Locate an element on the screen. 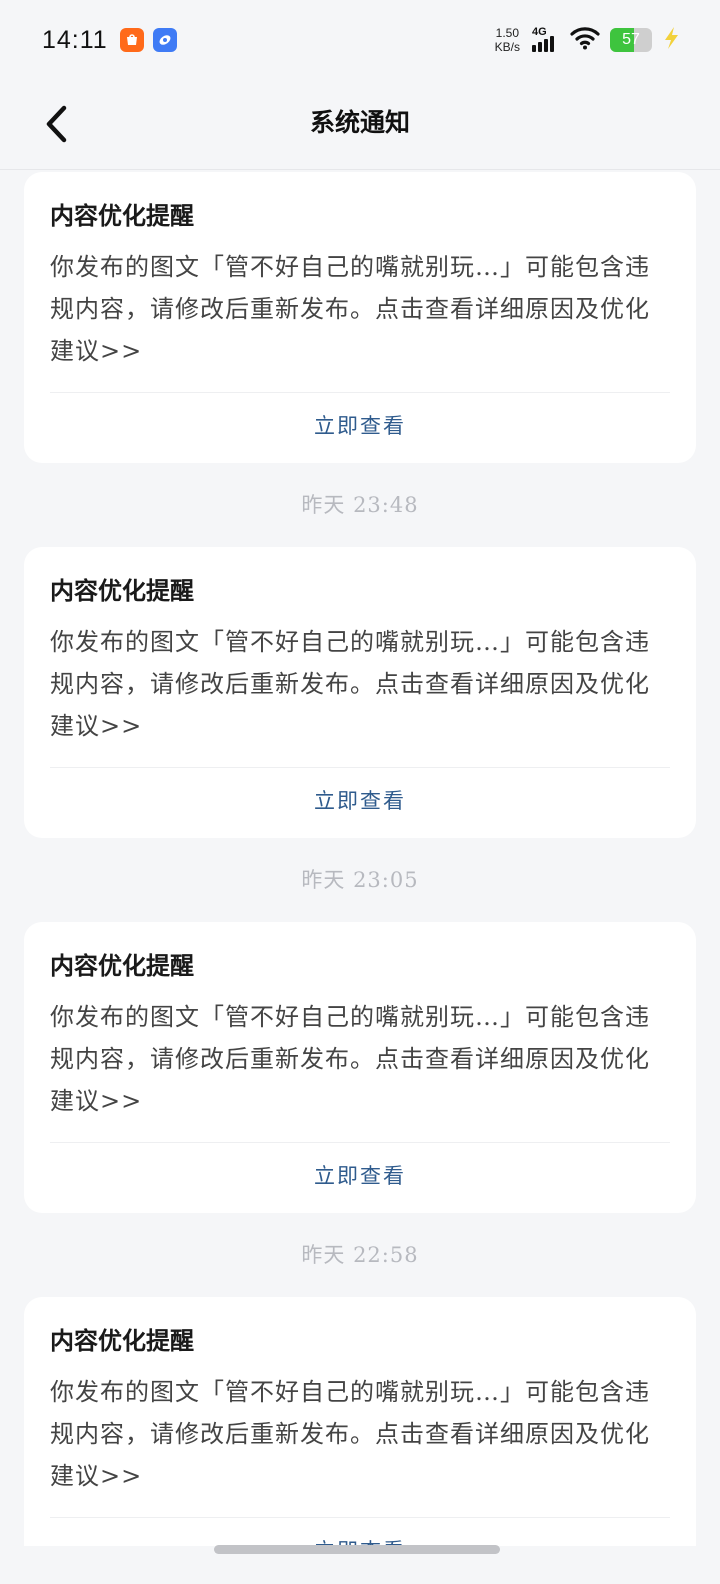  page-title: 系统通知 is located at coordinates (359, 122).